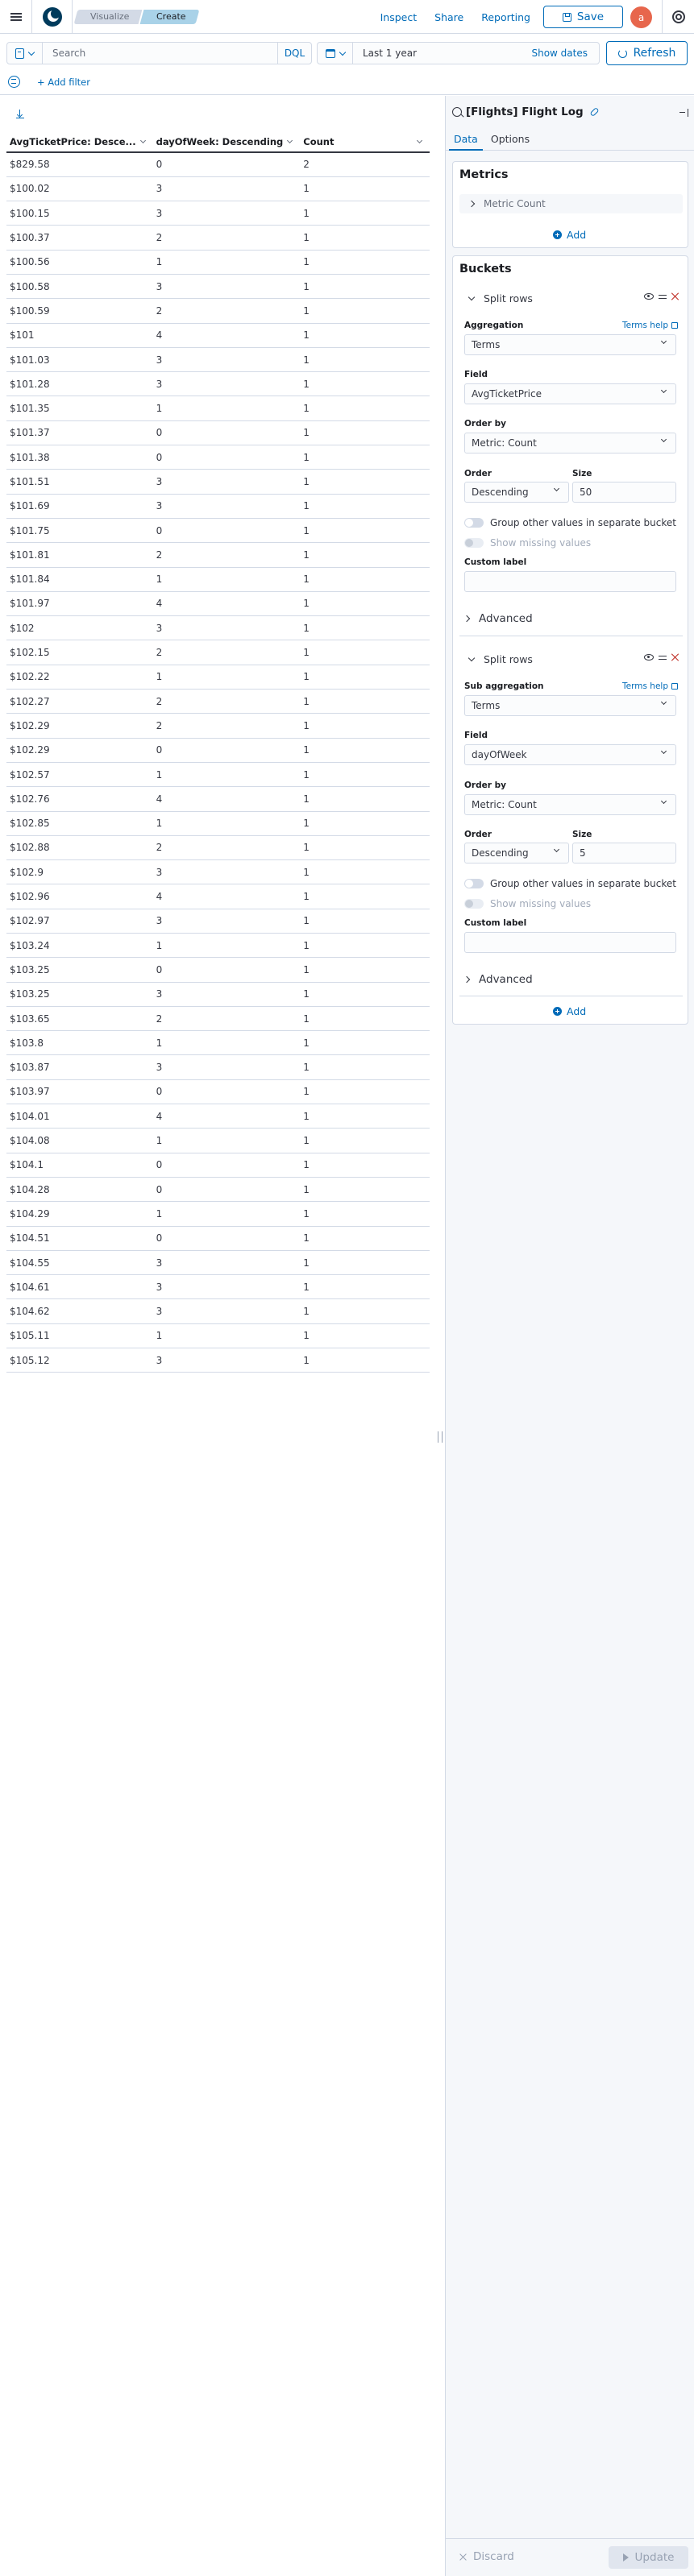 The width and height of the screenshot is (694, 2576). What do you see at coordinates (79, 531) in the screenshot?
I see `cell-avgticketprice: $101.75` at bounding box center [79, 531].